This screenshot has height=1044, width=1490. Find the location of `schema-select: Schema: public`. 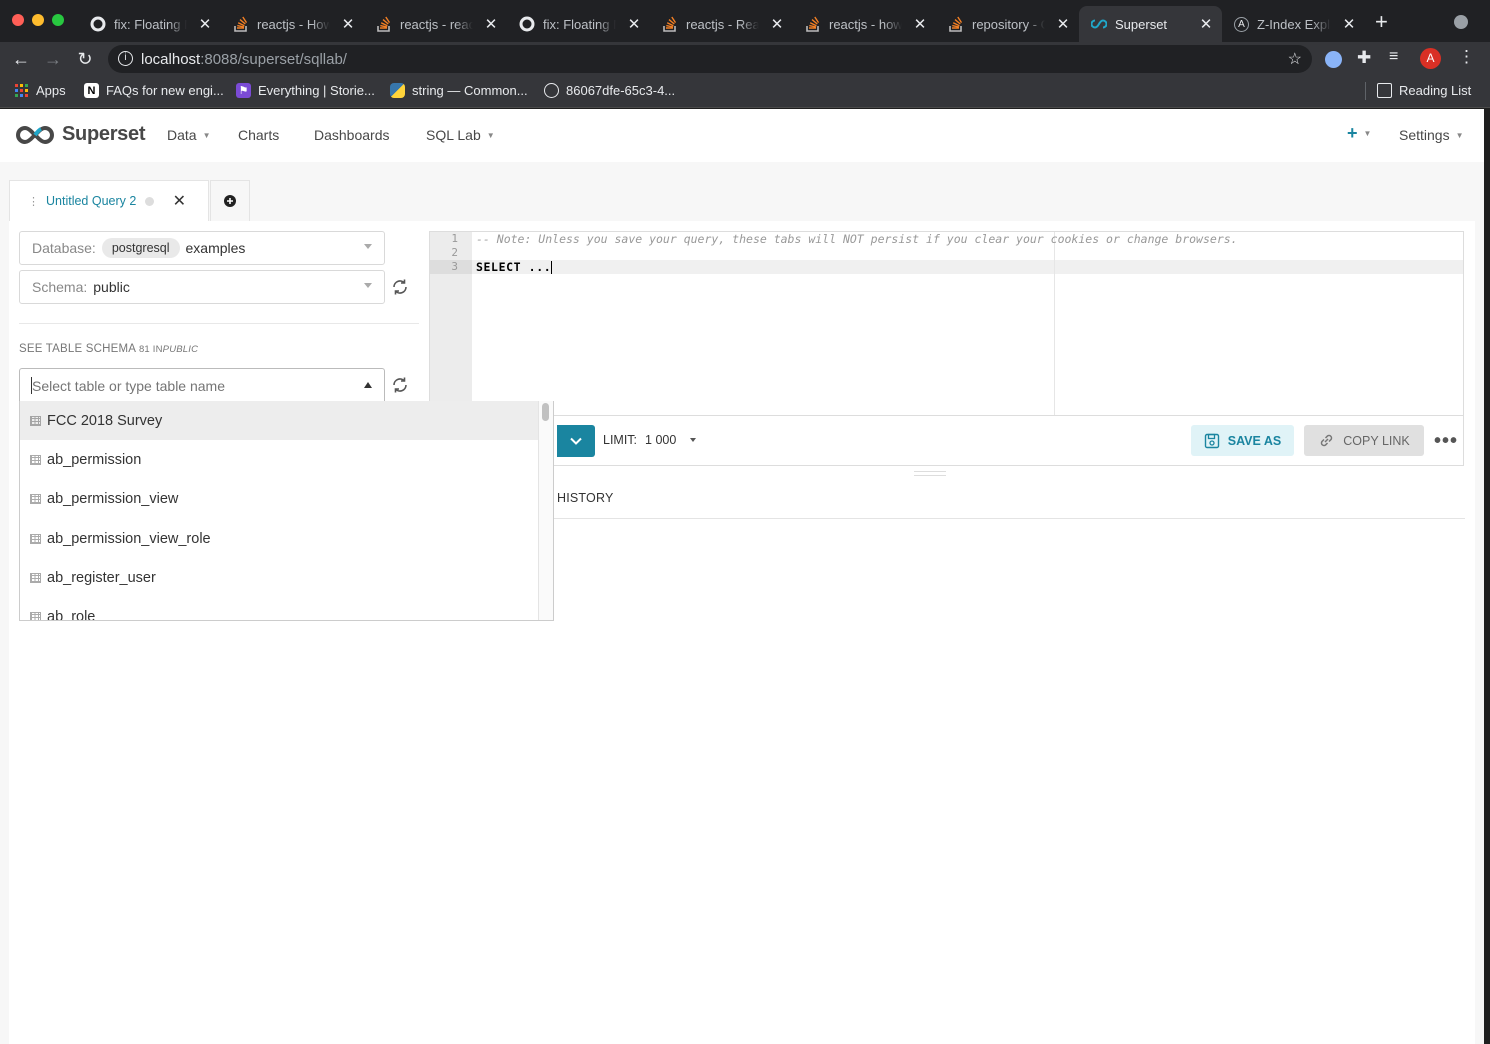

schema-select: Schema: public is located at coordinates (202, 287).